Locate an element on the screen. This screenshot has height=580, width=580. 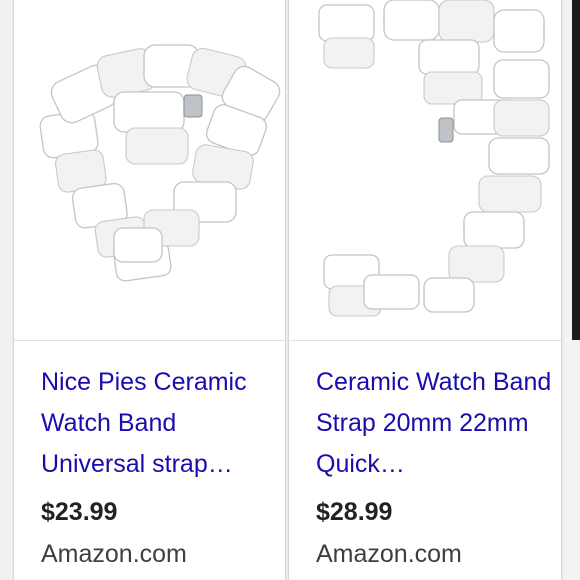
result-price: $23.99 is located at coordinates (79, 512).